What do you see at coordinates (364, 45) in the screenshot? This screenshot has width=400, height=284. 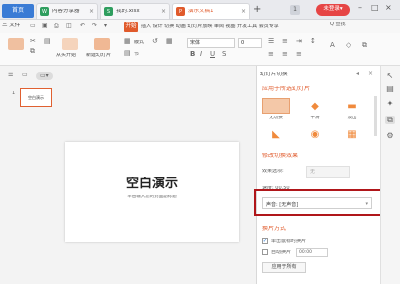 I see `arrange-icon: ⧉` at bounding box center [364, 45].